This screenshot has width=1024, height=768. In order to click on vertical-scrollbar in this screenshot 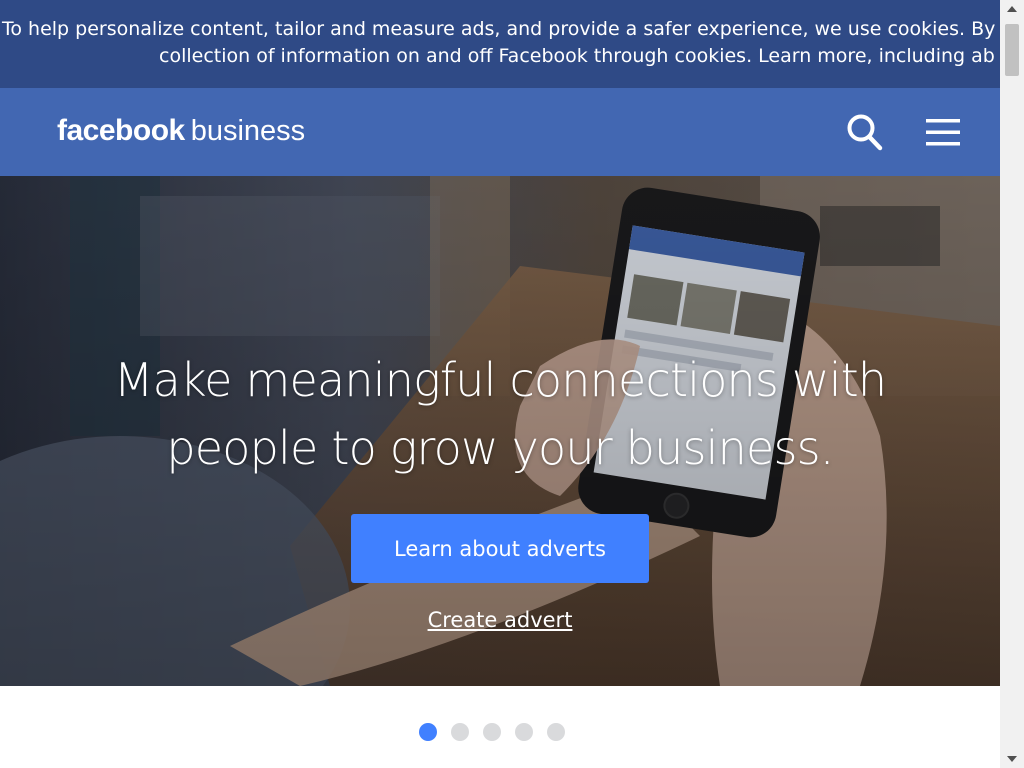, I will do `click(1012, 384)`.